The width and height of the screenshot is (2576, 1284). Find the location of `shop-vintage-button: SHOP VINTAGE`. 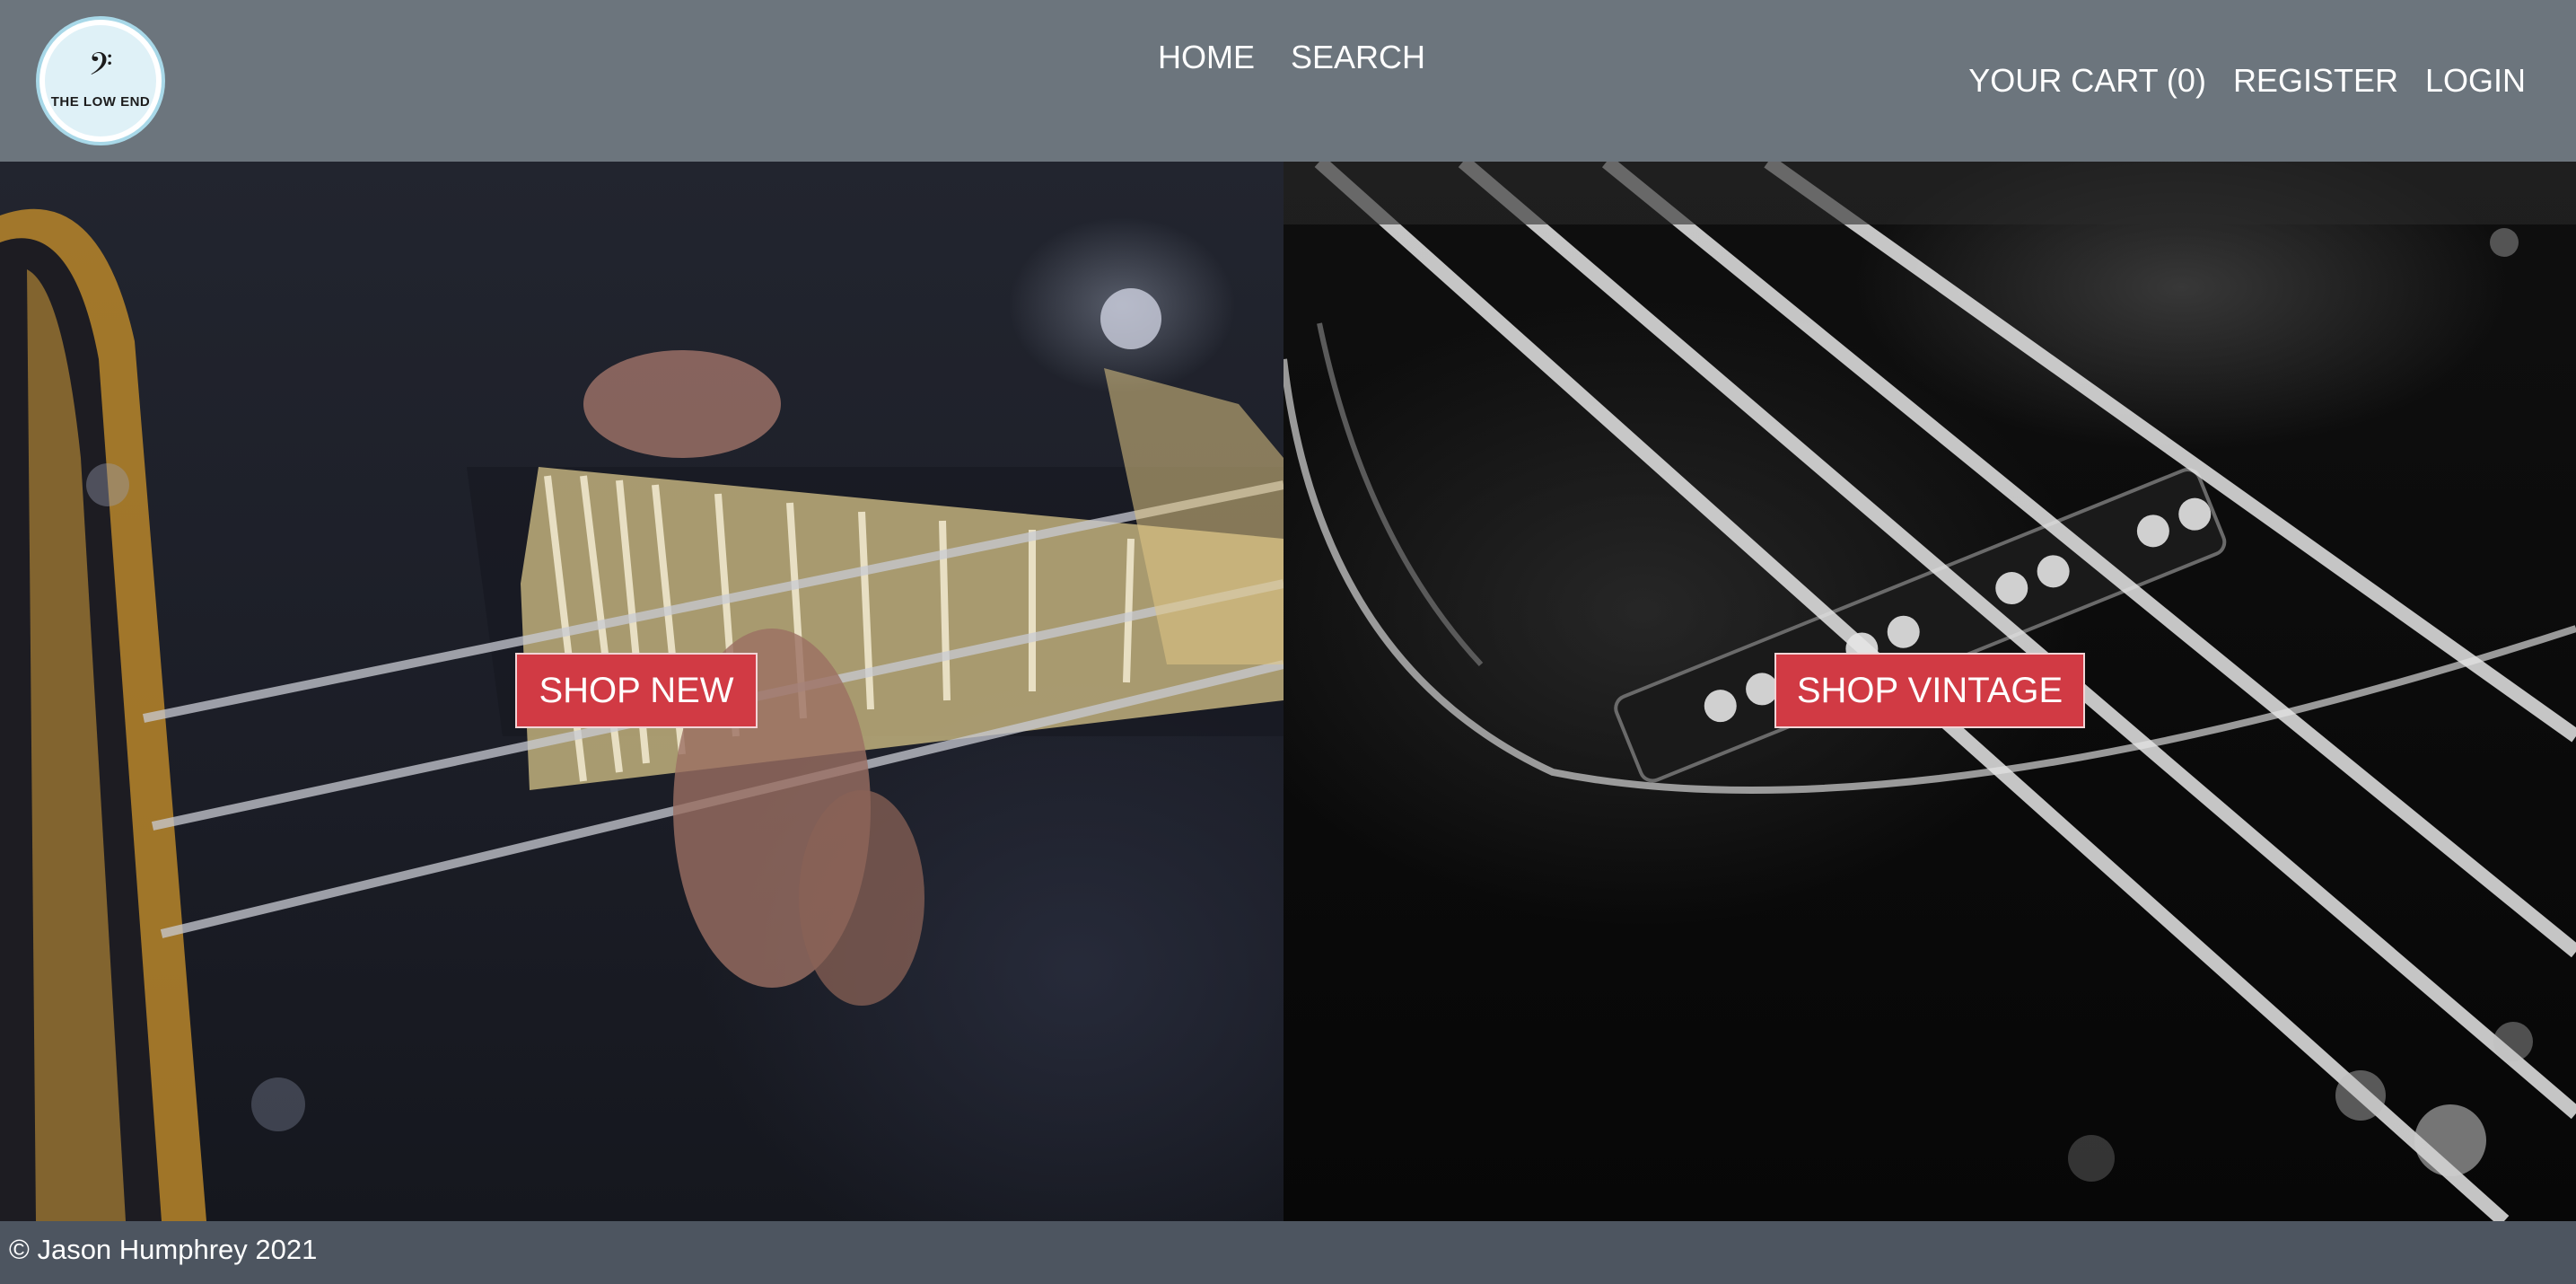

shop-vintage-button: SHOP VINTAGE is located at coordinates (1929, 690).